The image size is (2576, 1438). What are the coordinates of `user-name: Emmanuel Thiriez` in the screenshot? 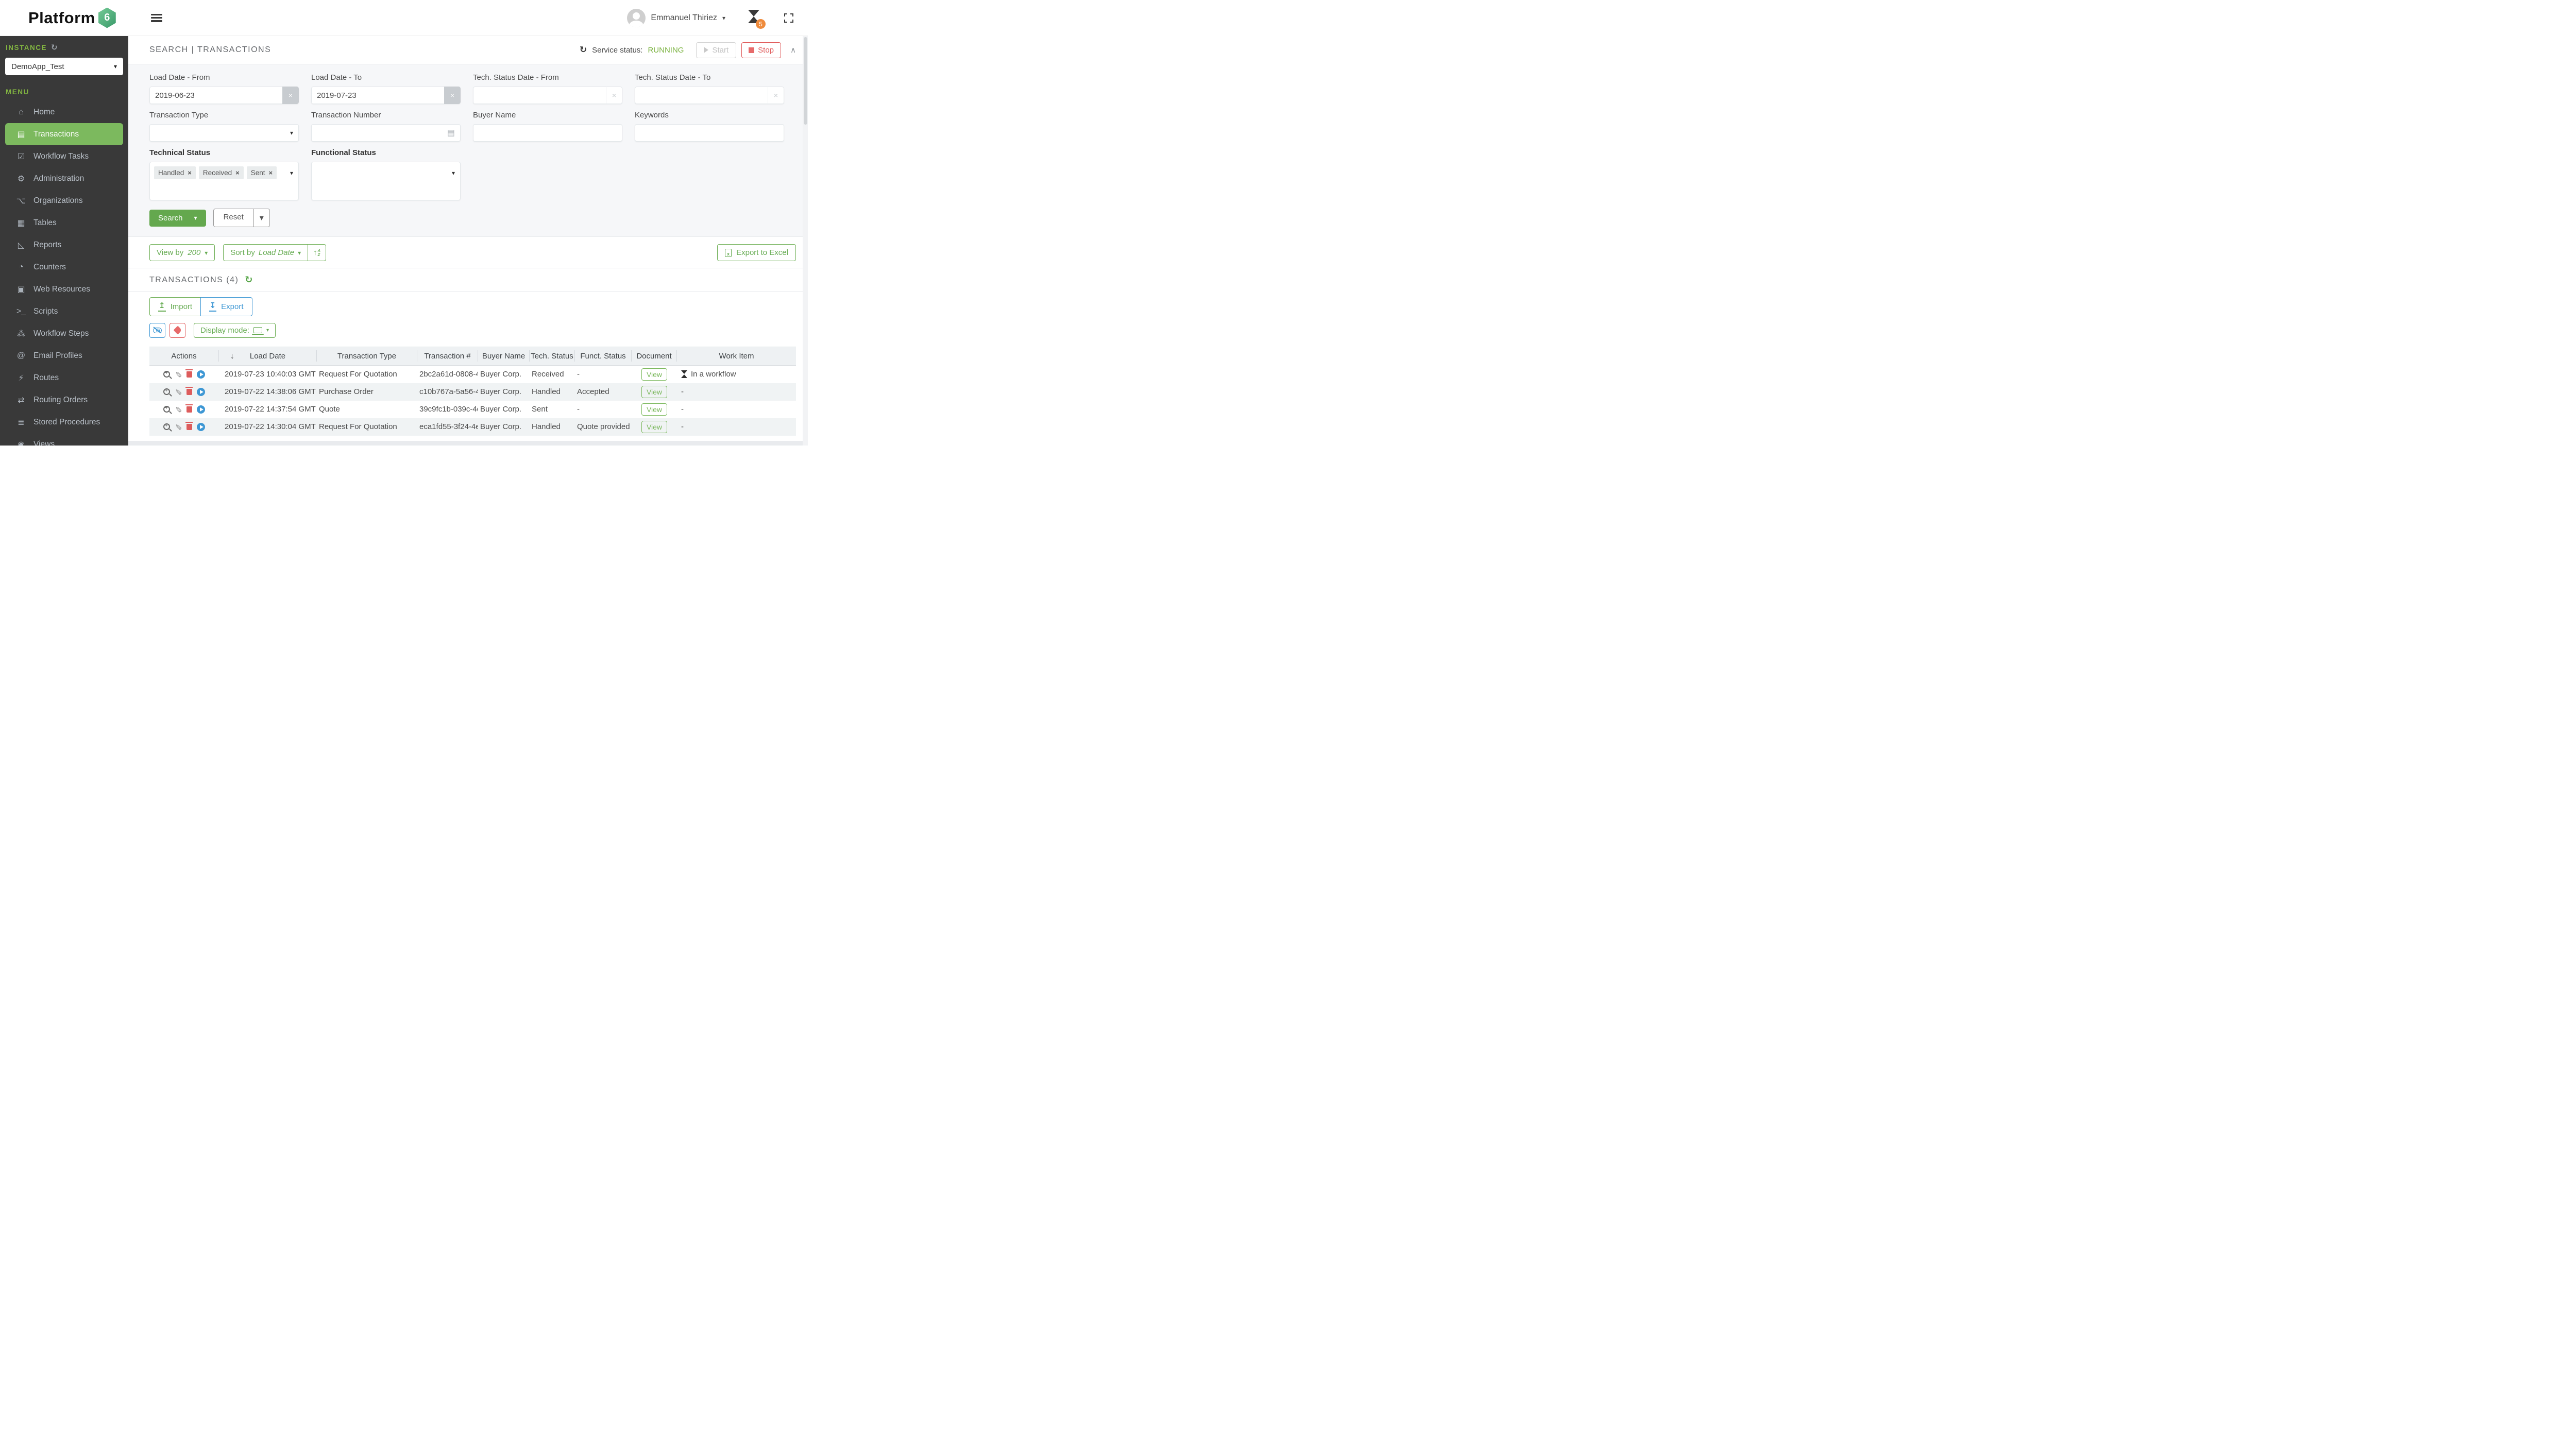 It's located at (684, 17).